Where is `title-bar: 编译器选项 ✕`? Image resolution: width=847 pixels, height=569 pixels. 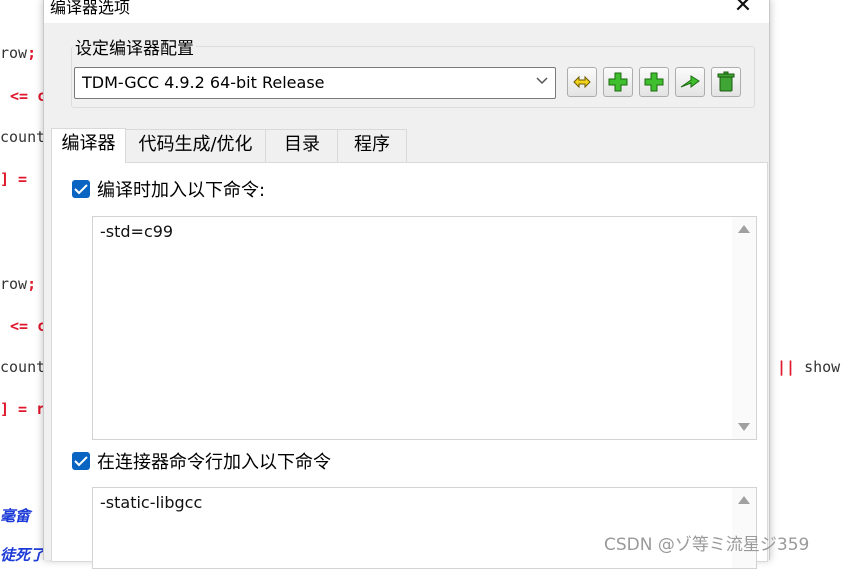 title-bar: 编译器选项 ✕ is located at coordinates (406, 11).